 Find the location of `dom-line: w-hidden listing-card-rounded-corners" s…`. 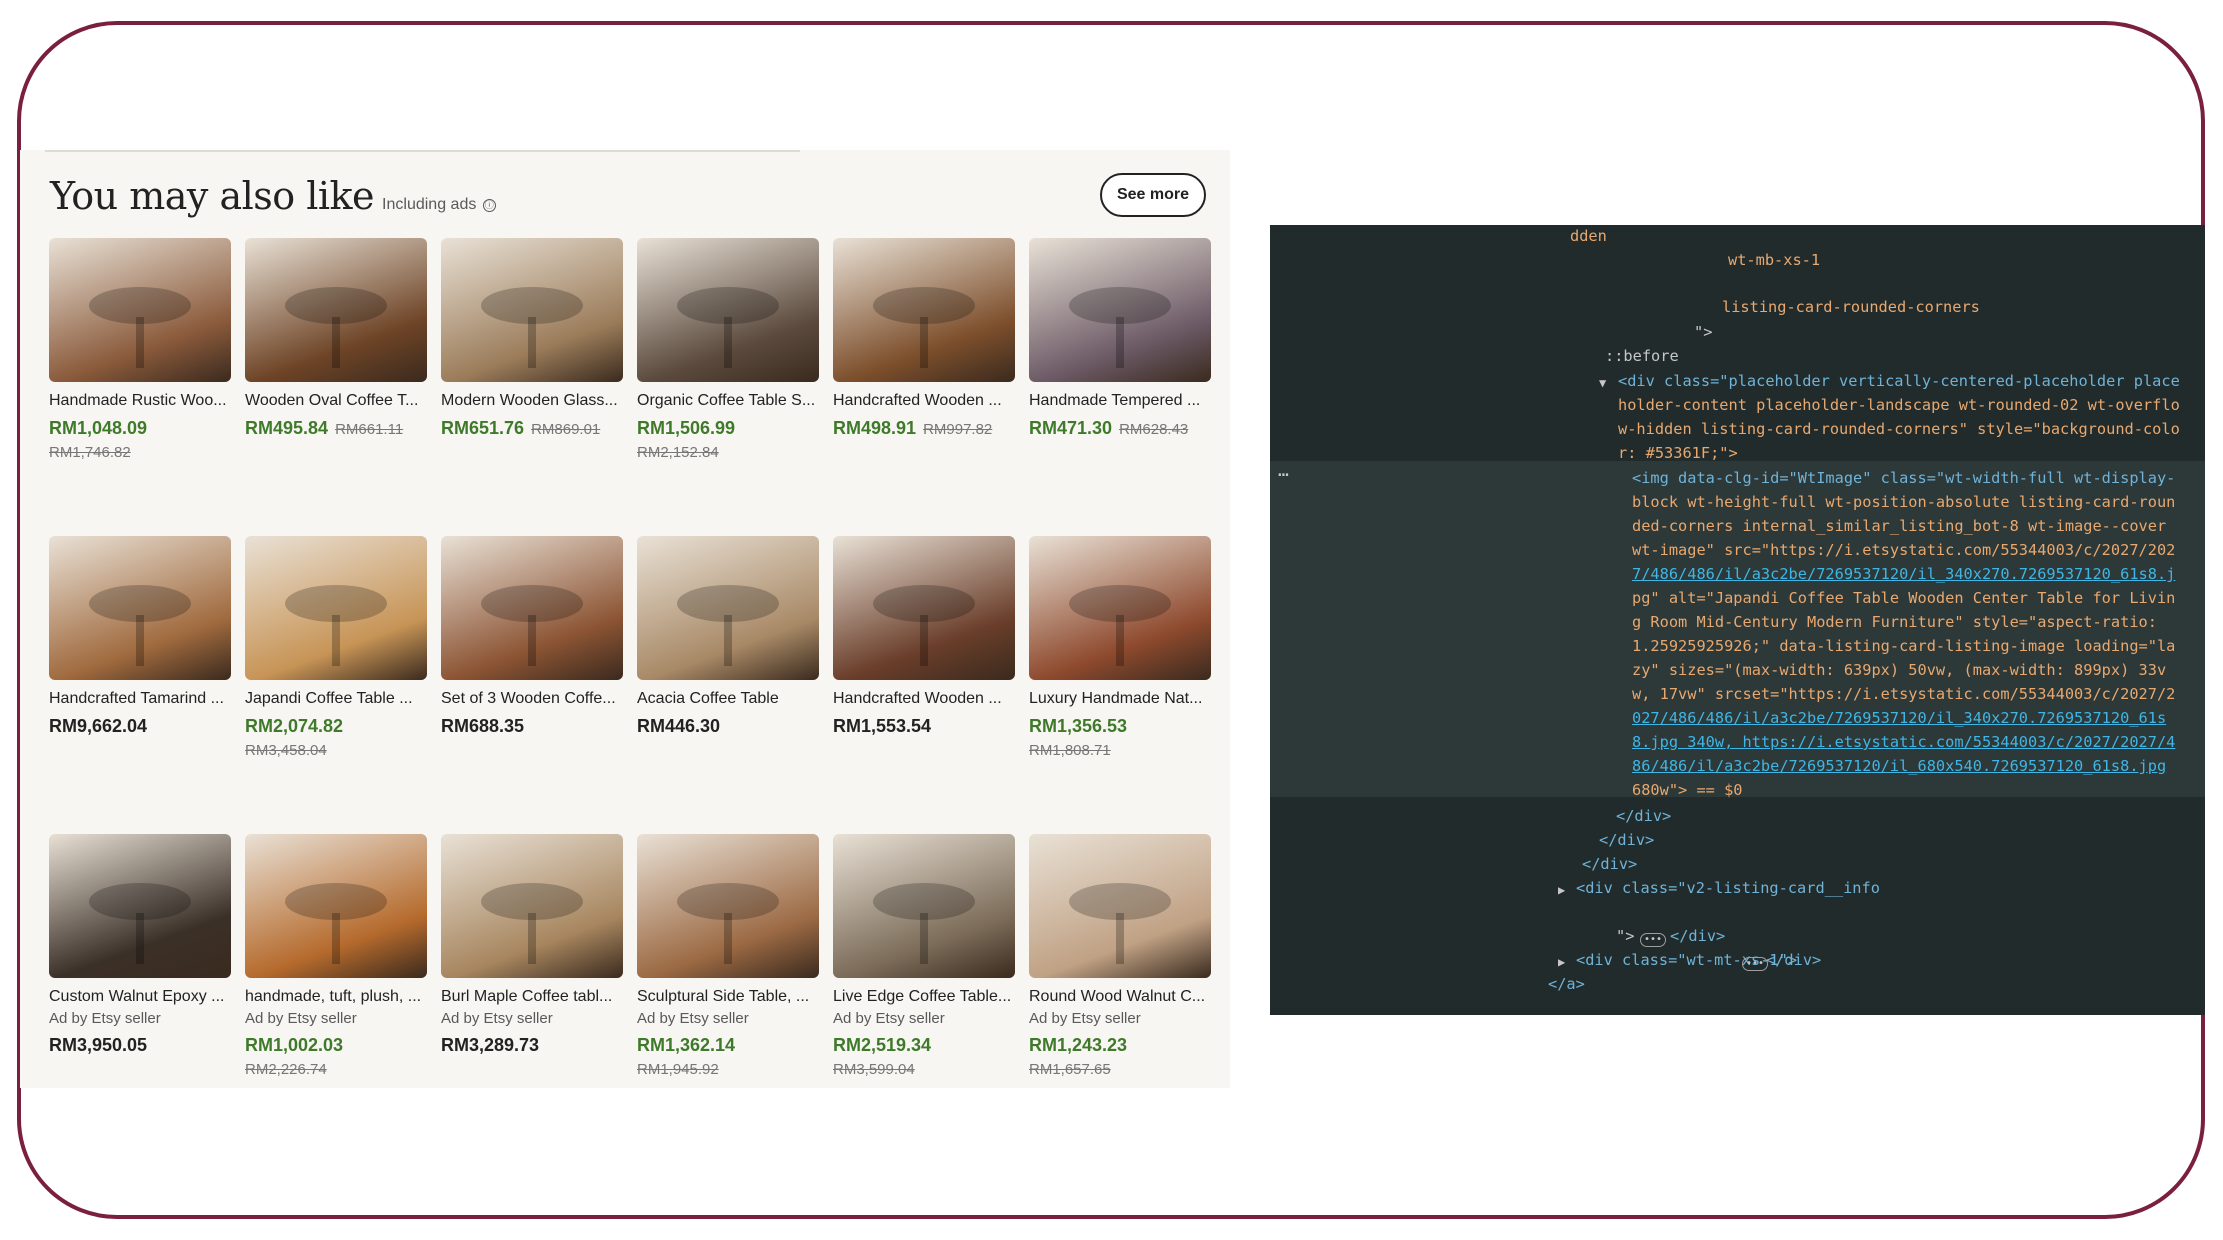

dom-line: w-hidden listing-card-rounded-corners" s… is located at coordinates (1899, 430).